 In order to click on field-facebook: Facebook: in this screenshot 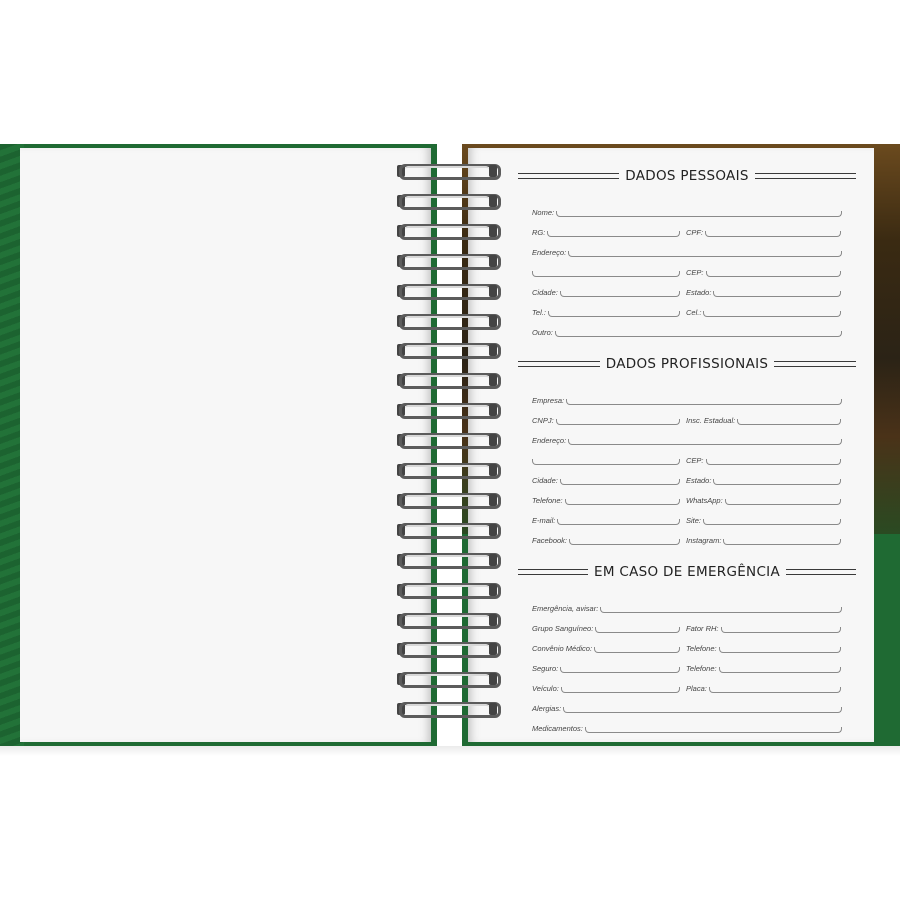, I will do `click(606, 541)`.